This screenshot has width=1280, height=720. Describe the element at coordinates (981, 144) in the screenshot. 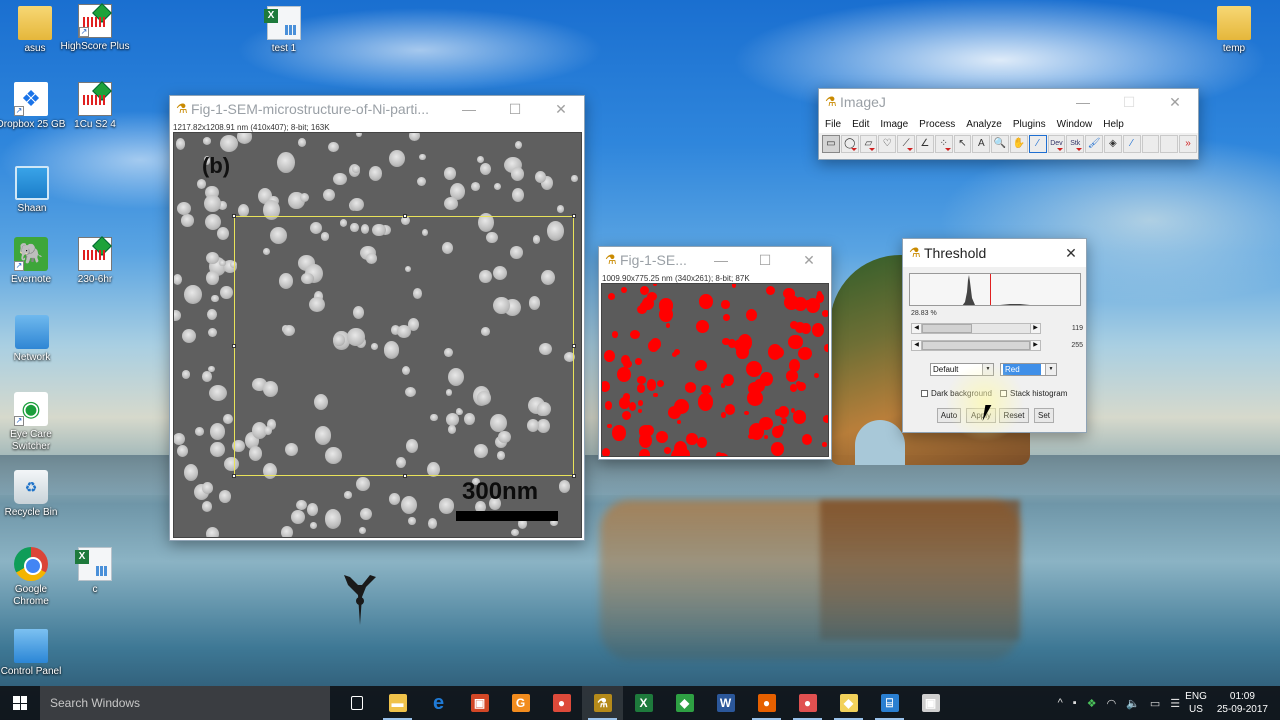

I see `text-tool: A` at that location.